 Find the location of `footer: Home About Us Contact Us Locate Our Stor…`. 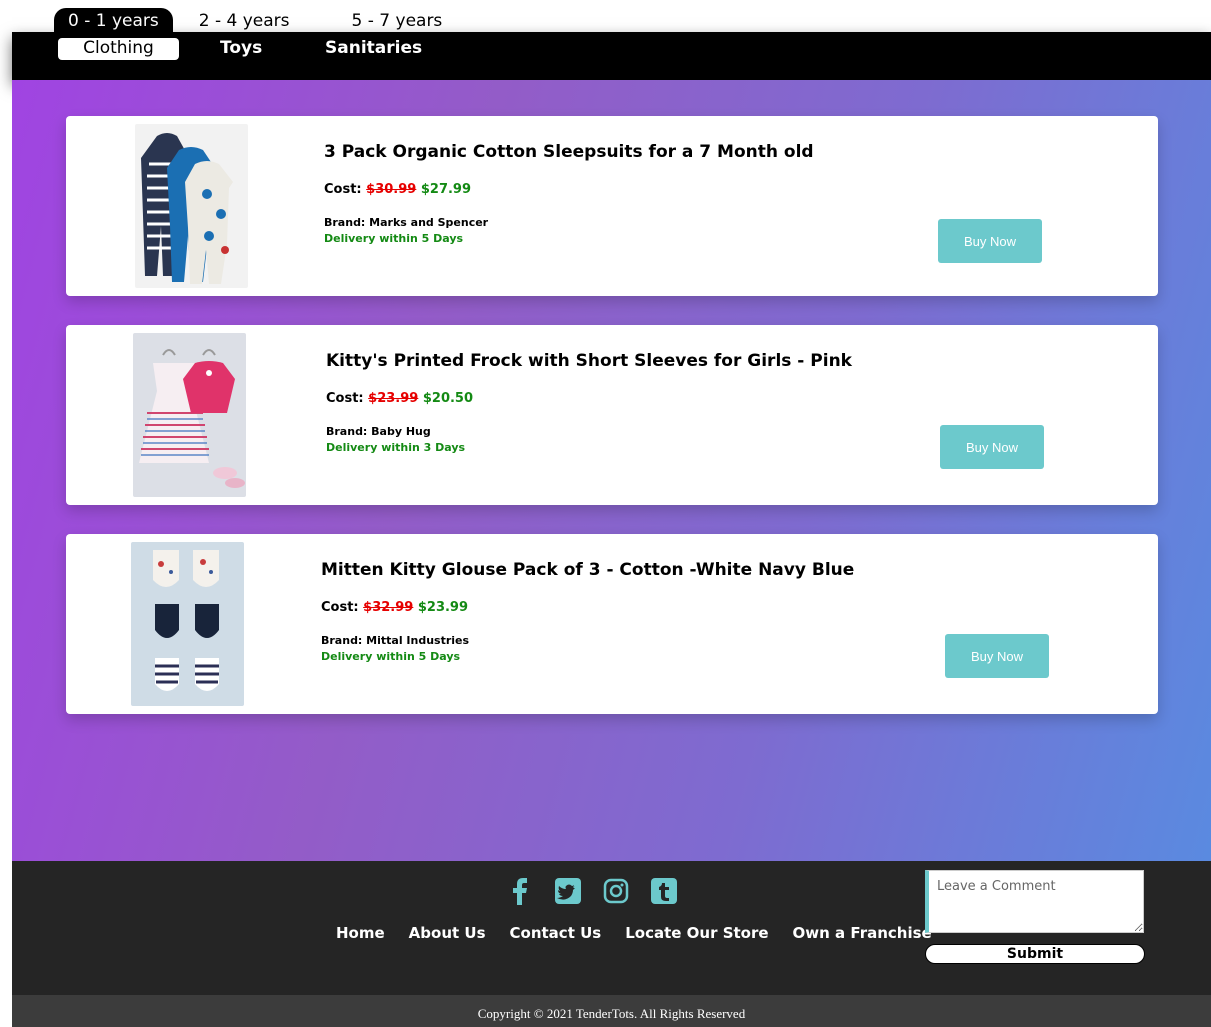

footer: Home About Us Contact Us Locate Our Stor… is located at coordinates (611, 928).